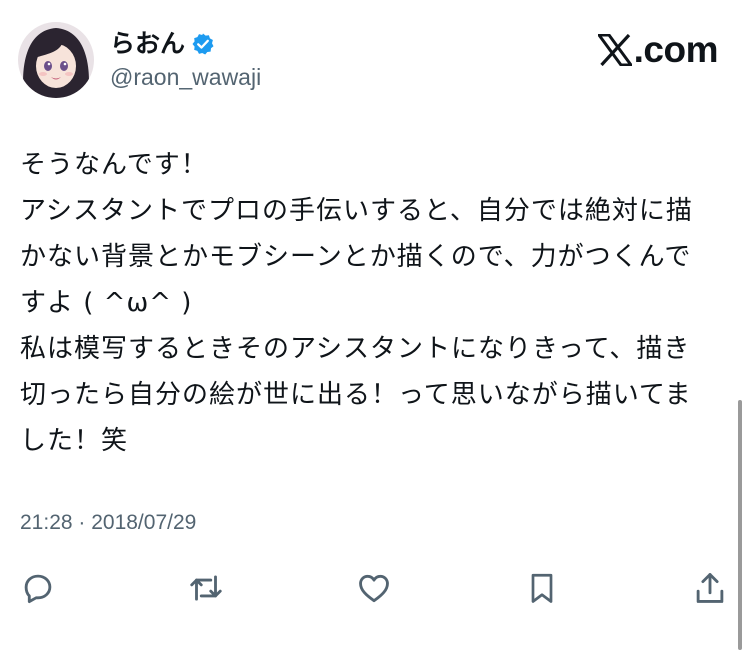 Image resolution: width=750 pixels, height=650 pixels. I want to click on share-icon, so click(710, 588).